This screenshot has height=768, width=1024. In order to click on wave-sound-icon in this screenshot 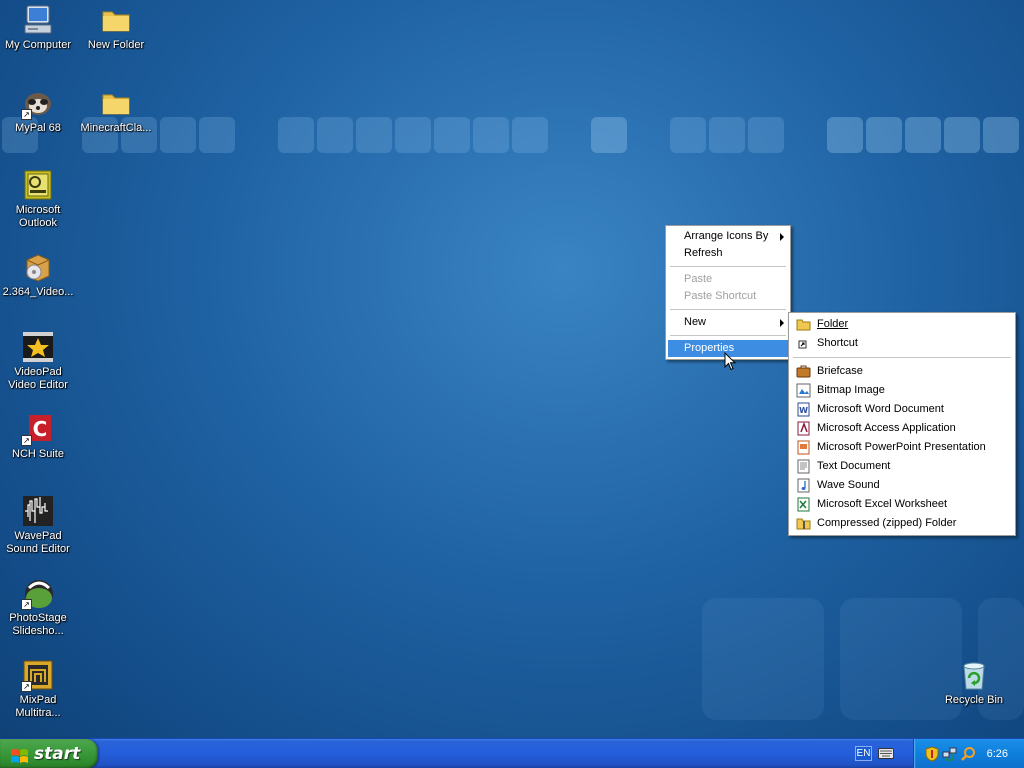, I will do `click(803, 485)`.